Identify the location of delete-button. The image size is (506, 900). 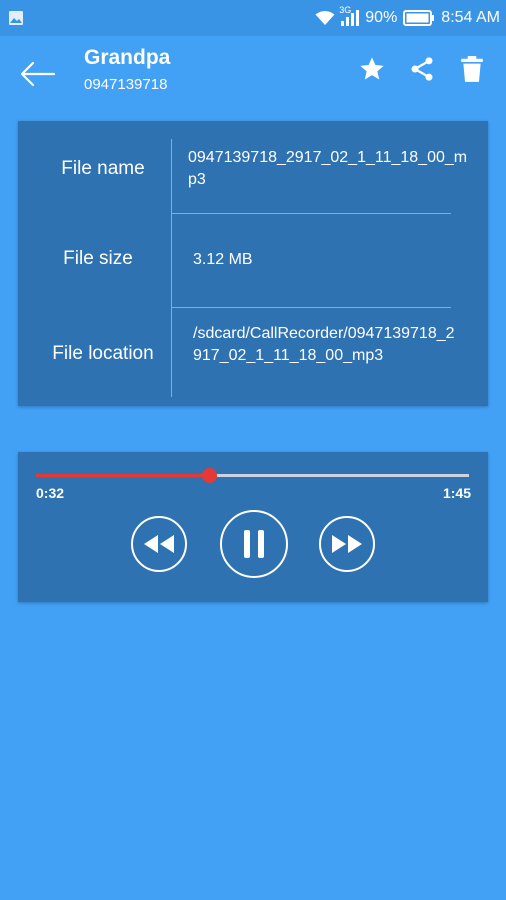
(472, 69).